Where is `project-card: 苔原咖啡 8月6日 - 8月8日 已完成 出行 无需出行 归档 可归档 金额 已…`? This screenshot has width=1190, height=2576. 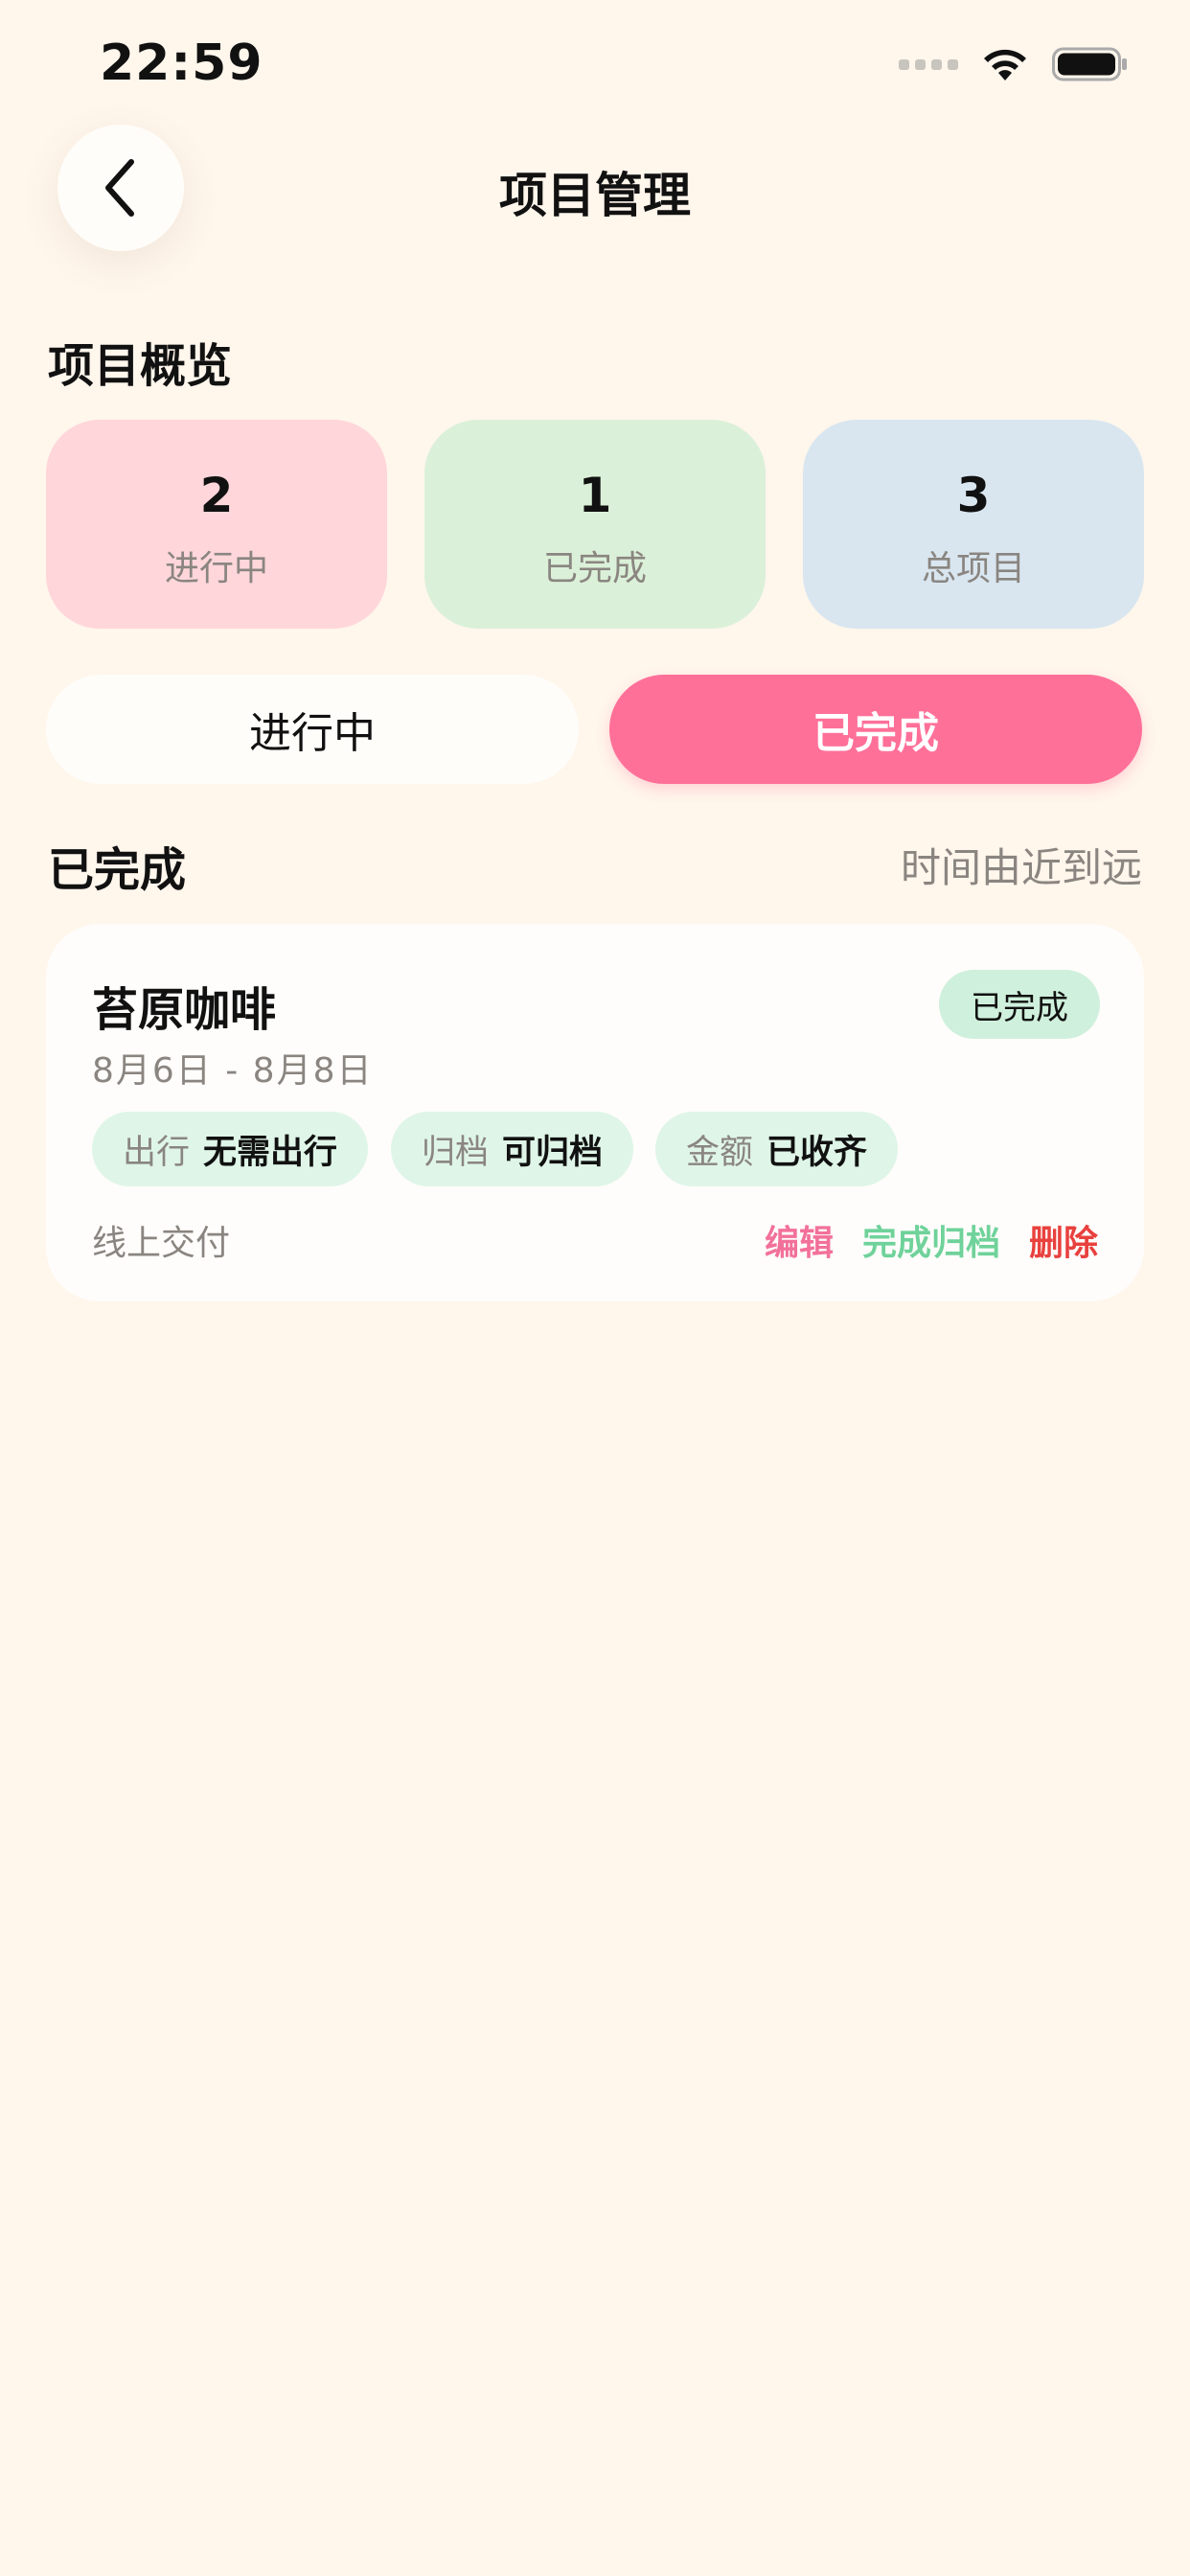
project-card: 苔原咖啡 8月6日 - 8月8日 已完成 出行 无需出行 归档 可归档 金额 已… is located at coordinates (595, 1112).